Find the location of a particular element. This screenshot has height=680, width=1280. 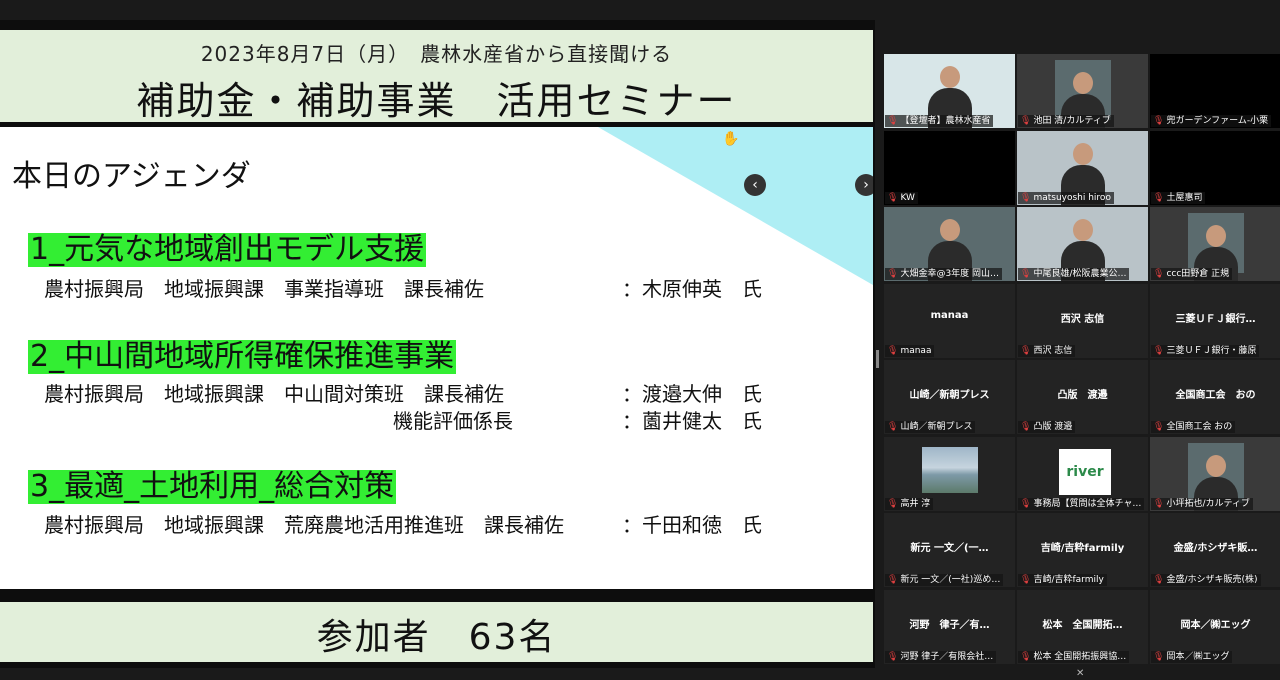

participant-name-label: 🎙 西沢 志信 is located at coordinates (1047, 350).